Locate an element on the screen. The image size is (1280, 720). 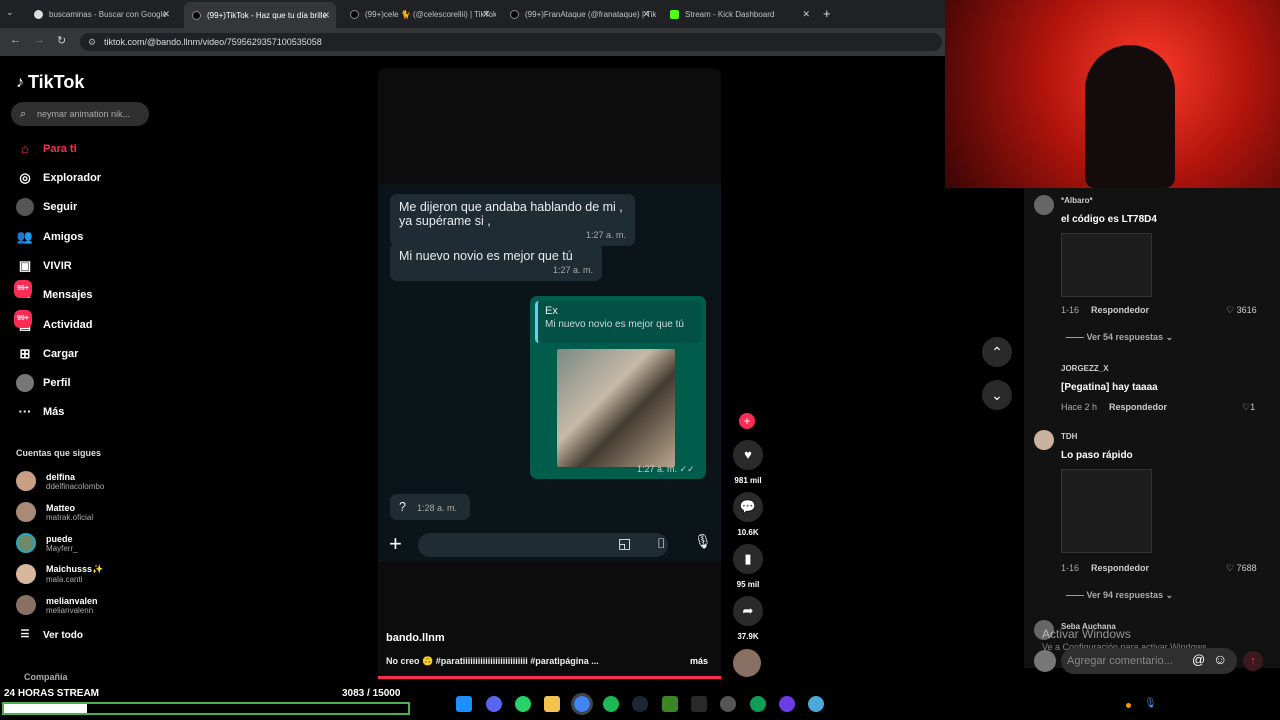
meme-image is located at coordinates (616, 408).